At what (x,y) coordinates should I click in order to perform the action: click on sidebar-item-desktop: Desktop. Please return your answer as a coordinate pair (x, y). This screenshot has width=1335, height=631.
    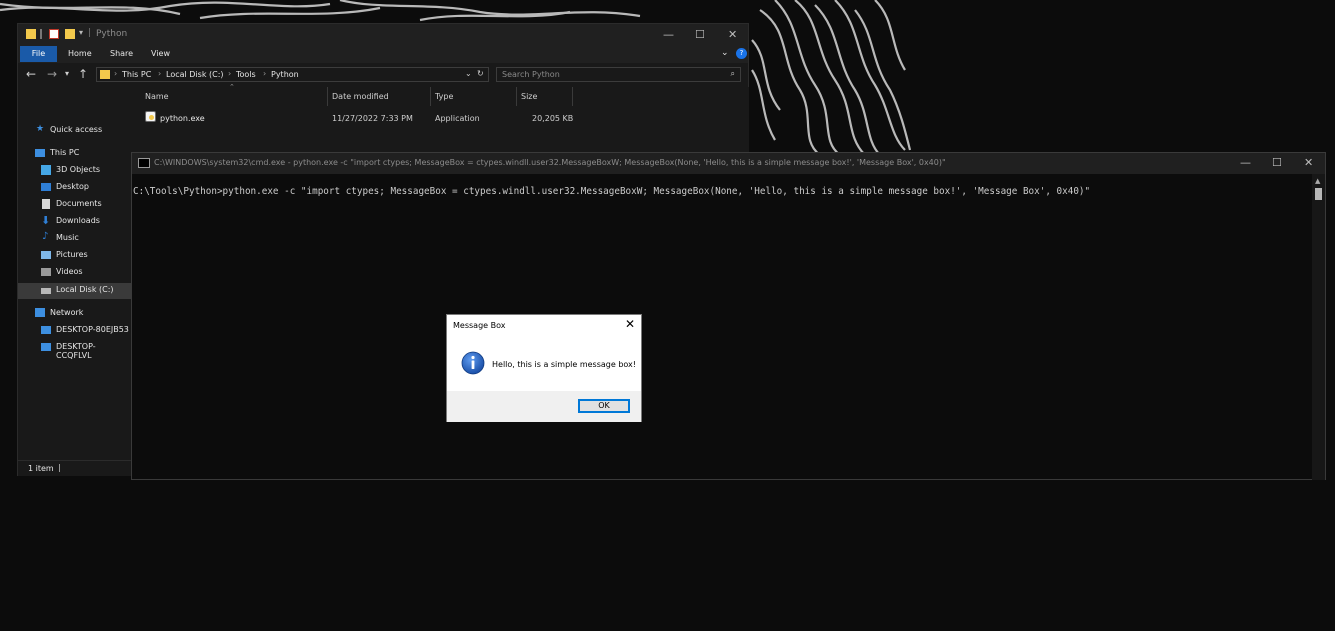
    Looking at the image, I should click on (74, 187).